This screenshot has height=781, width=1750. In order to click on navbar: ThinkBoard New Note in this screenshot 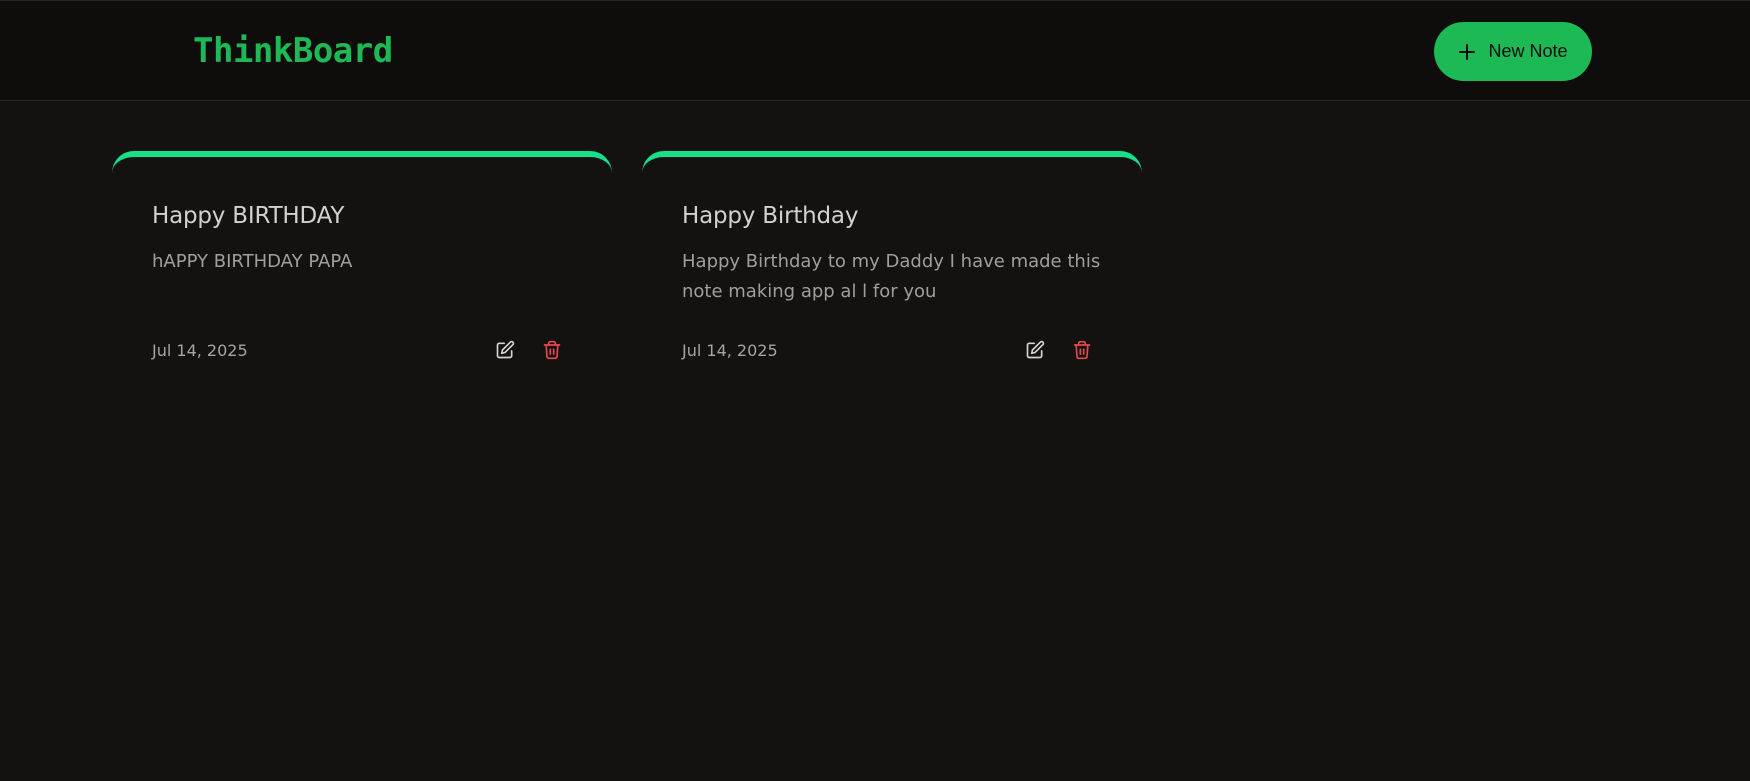, I will do `click(875, 50)`.